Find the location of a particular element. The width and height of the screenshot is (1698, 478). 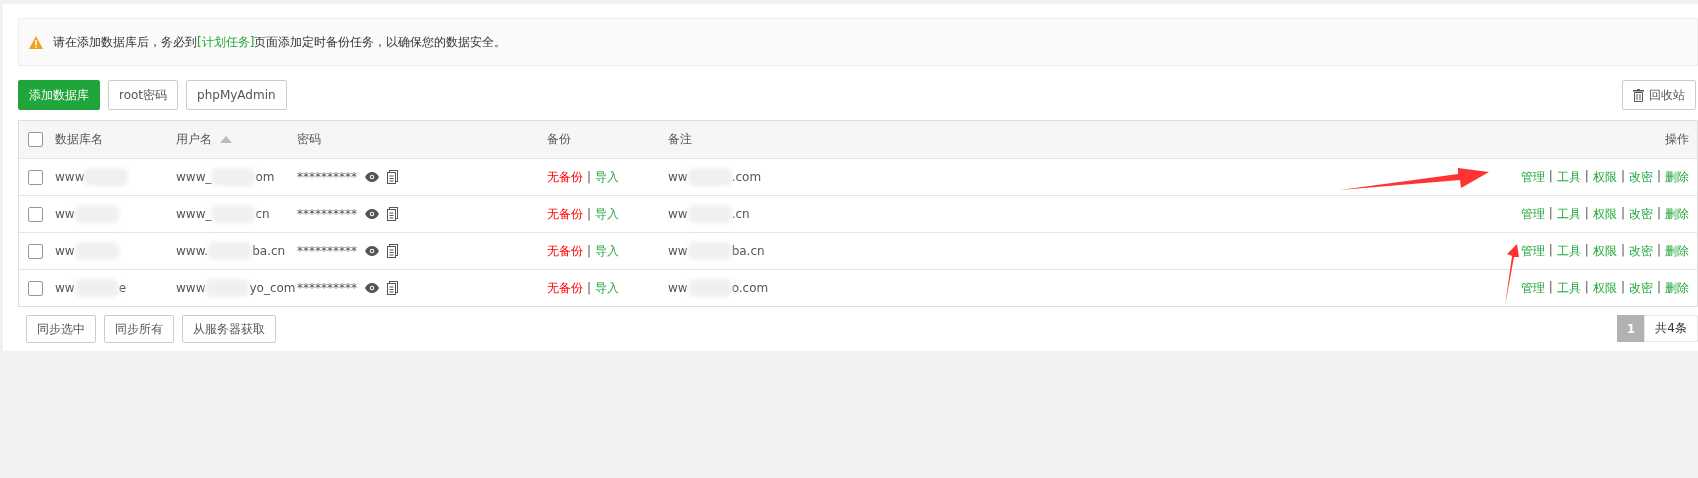

sync-button: 同步选中 is located at coordinates (61, 329).